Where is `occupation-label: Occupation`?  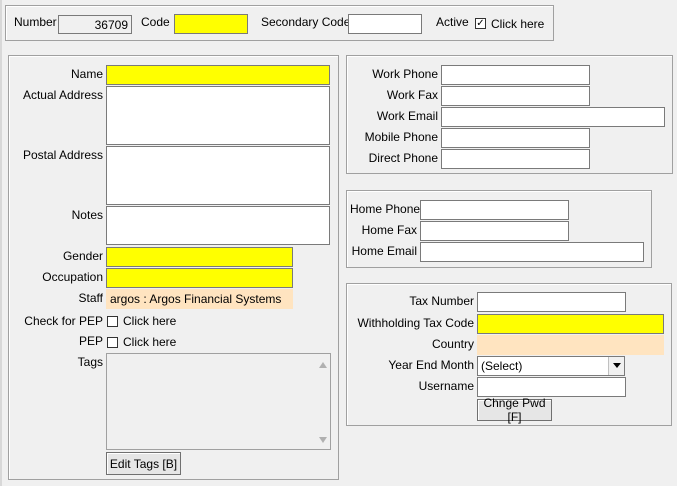 occupation-label: Occupation is located at coordinates (72, 277).